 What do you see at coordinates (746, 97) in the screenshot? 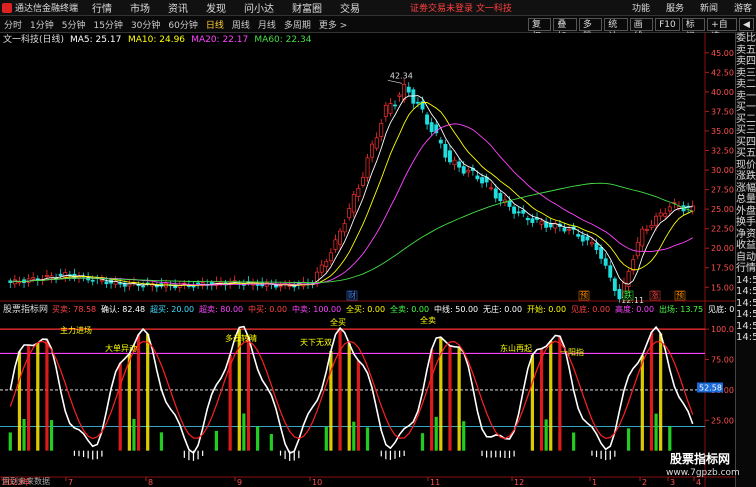
I see `sidebar-item-5: 卖一` at bounding box center [746, 97].